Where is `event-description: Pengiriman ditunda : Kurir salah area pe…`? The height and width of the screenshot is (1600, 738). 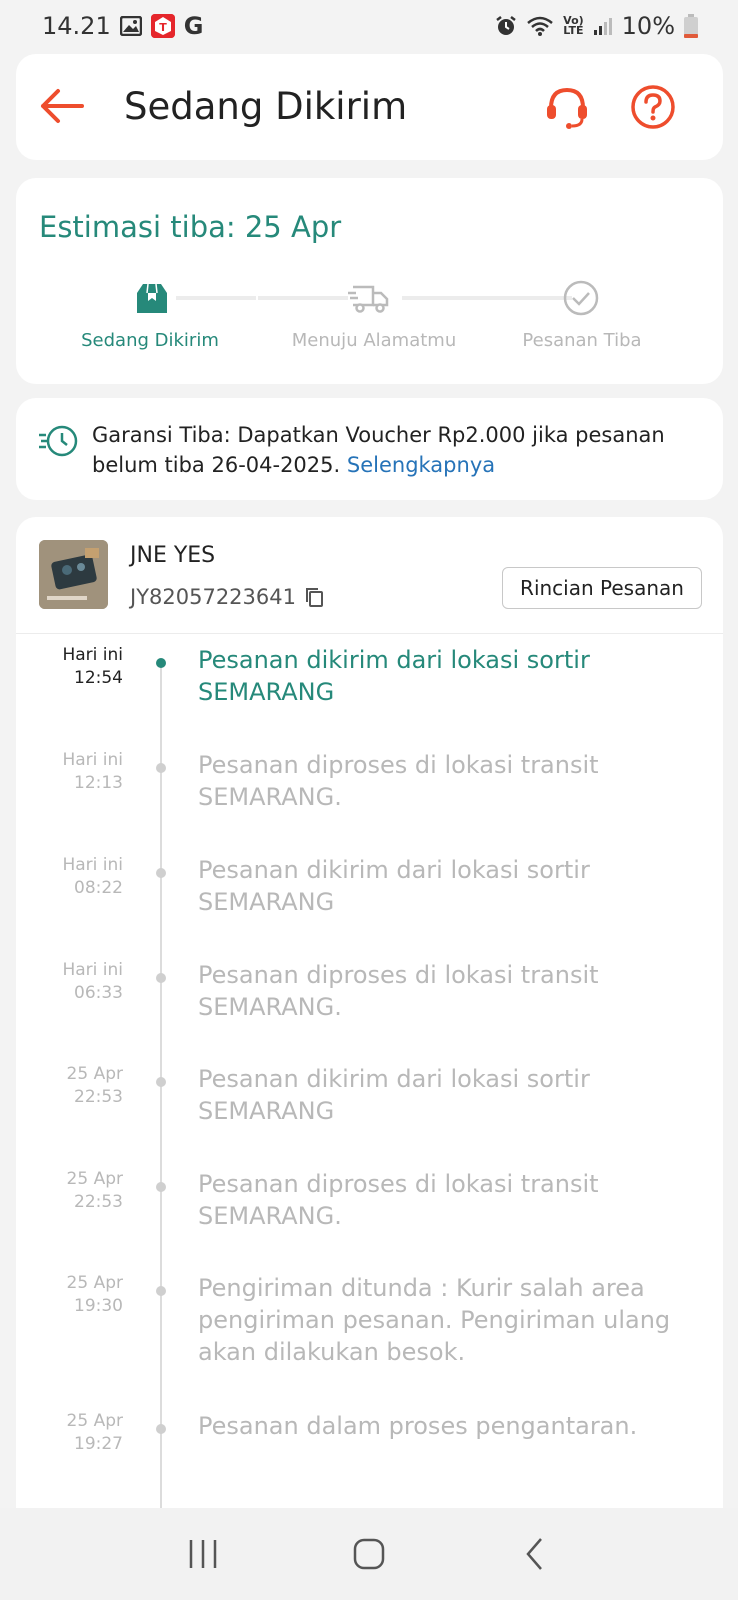 event-description: Pengiriman ditunda : Kurir salah area pe… is located at coordinates (434, 1320).